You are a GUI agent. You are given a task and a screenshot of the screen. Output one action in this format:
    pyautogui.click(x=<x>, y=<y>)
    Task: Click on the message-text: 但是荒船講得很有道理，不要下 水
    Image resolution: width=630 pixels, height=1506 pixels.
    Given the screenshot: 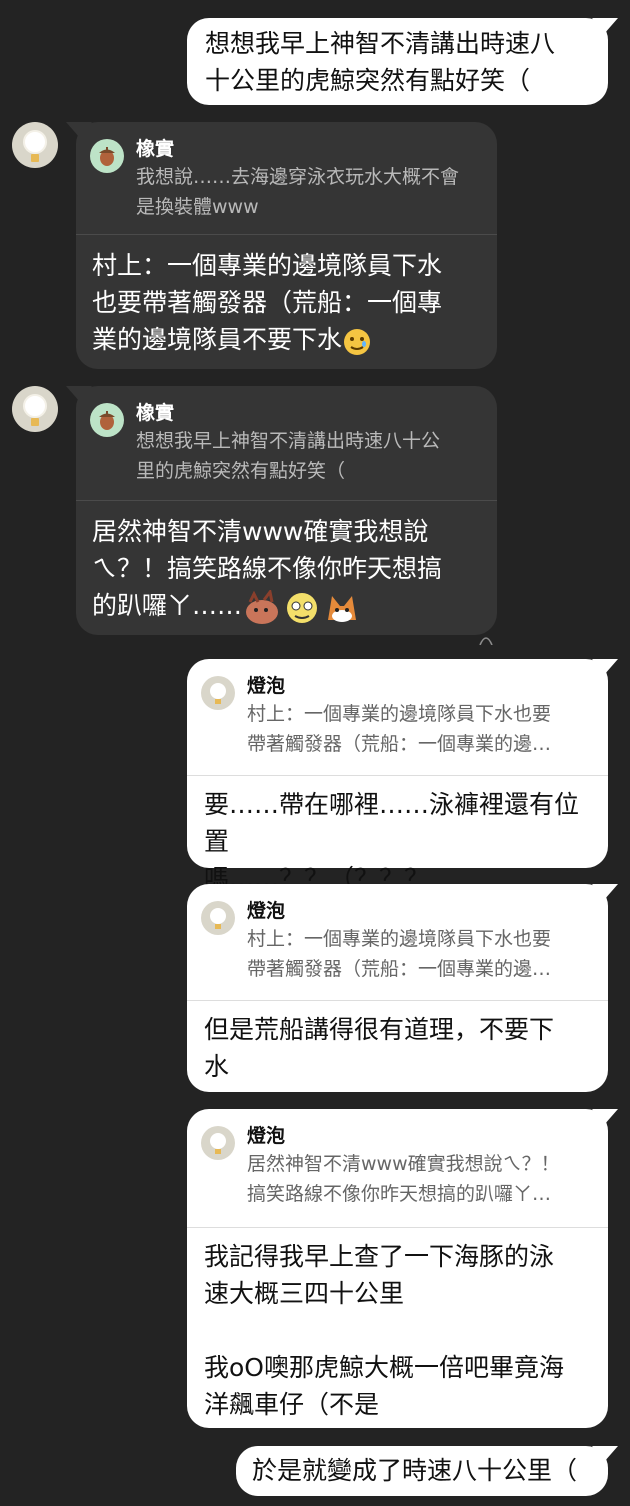 What is the action you would take?
    pyautogui.click(x=379, y=1048)
    